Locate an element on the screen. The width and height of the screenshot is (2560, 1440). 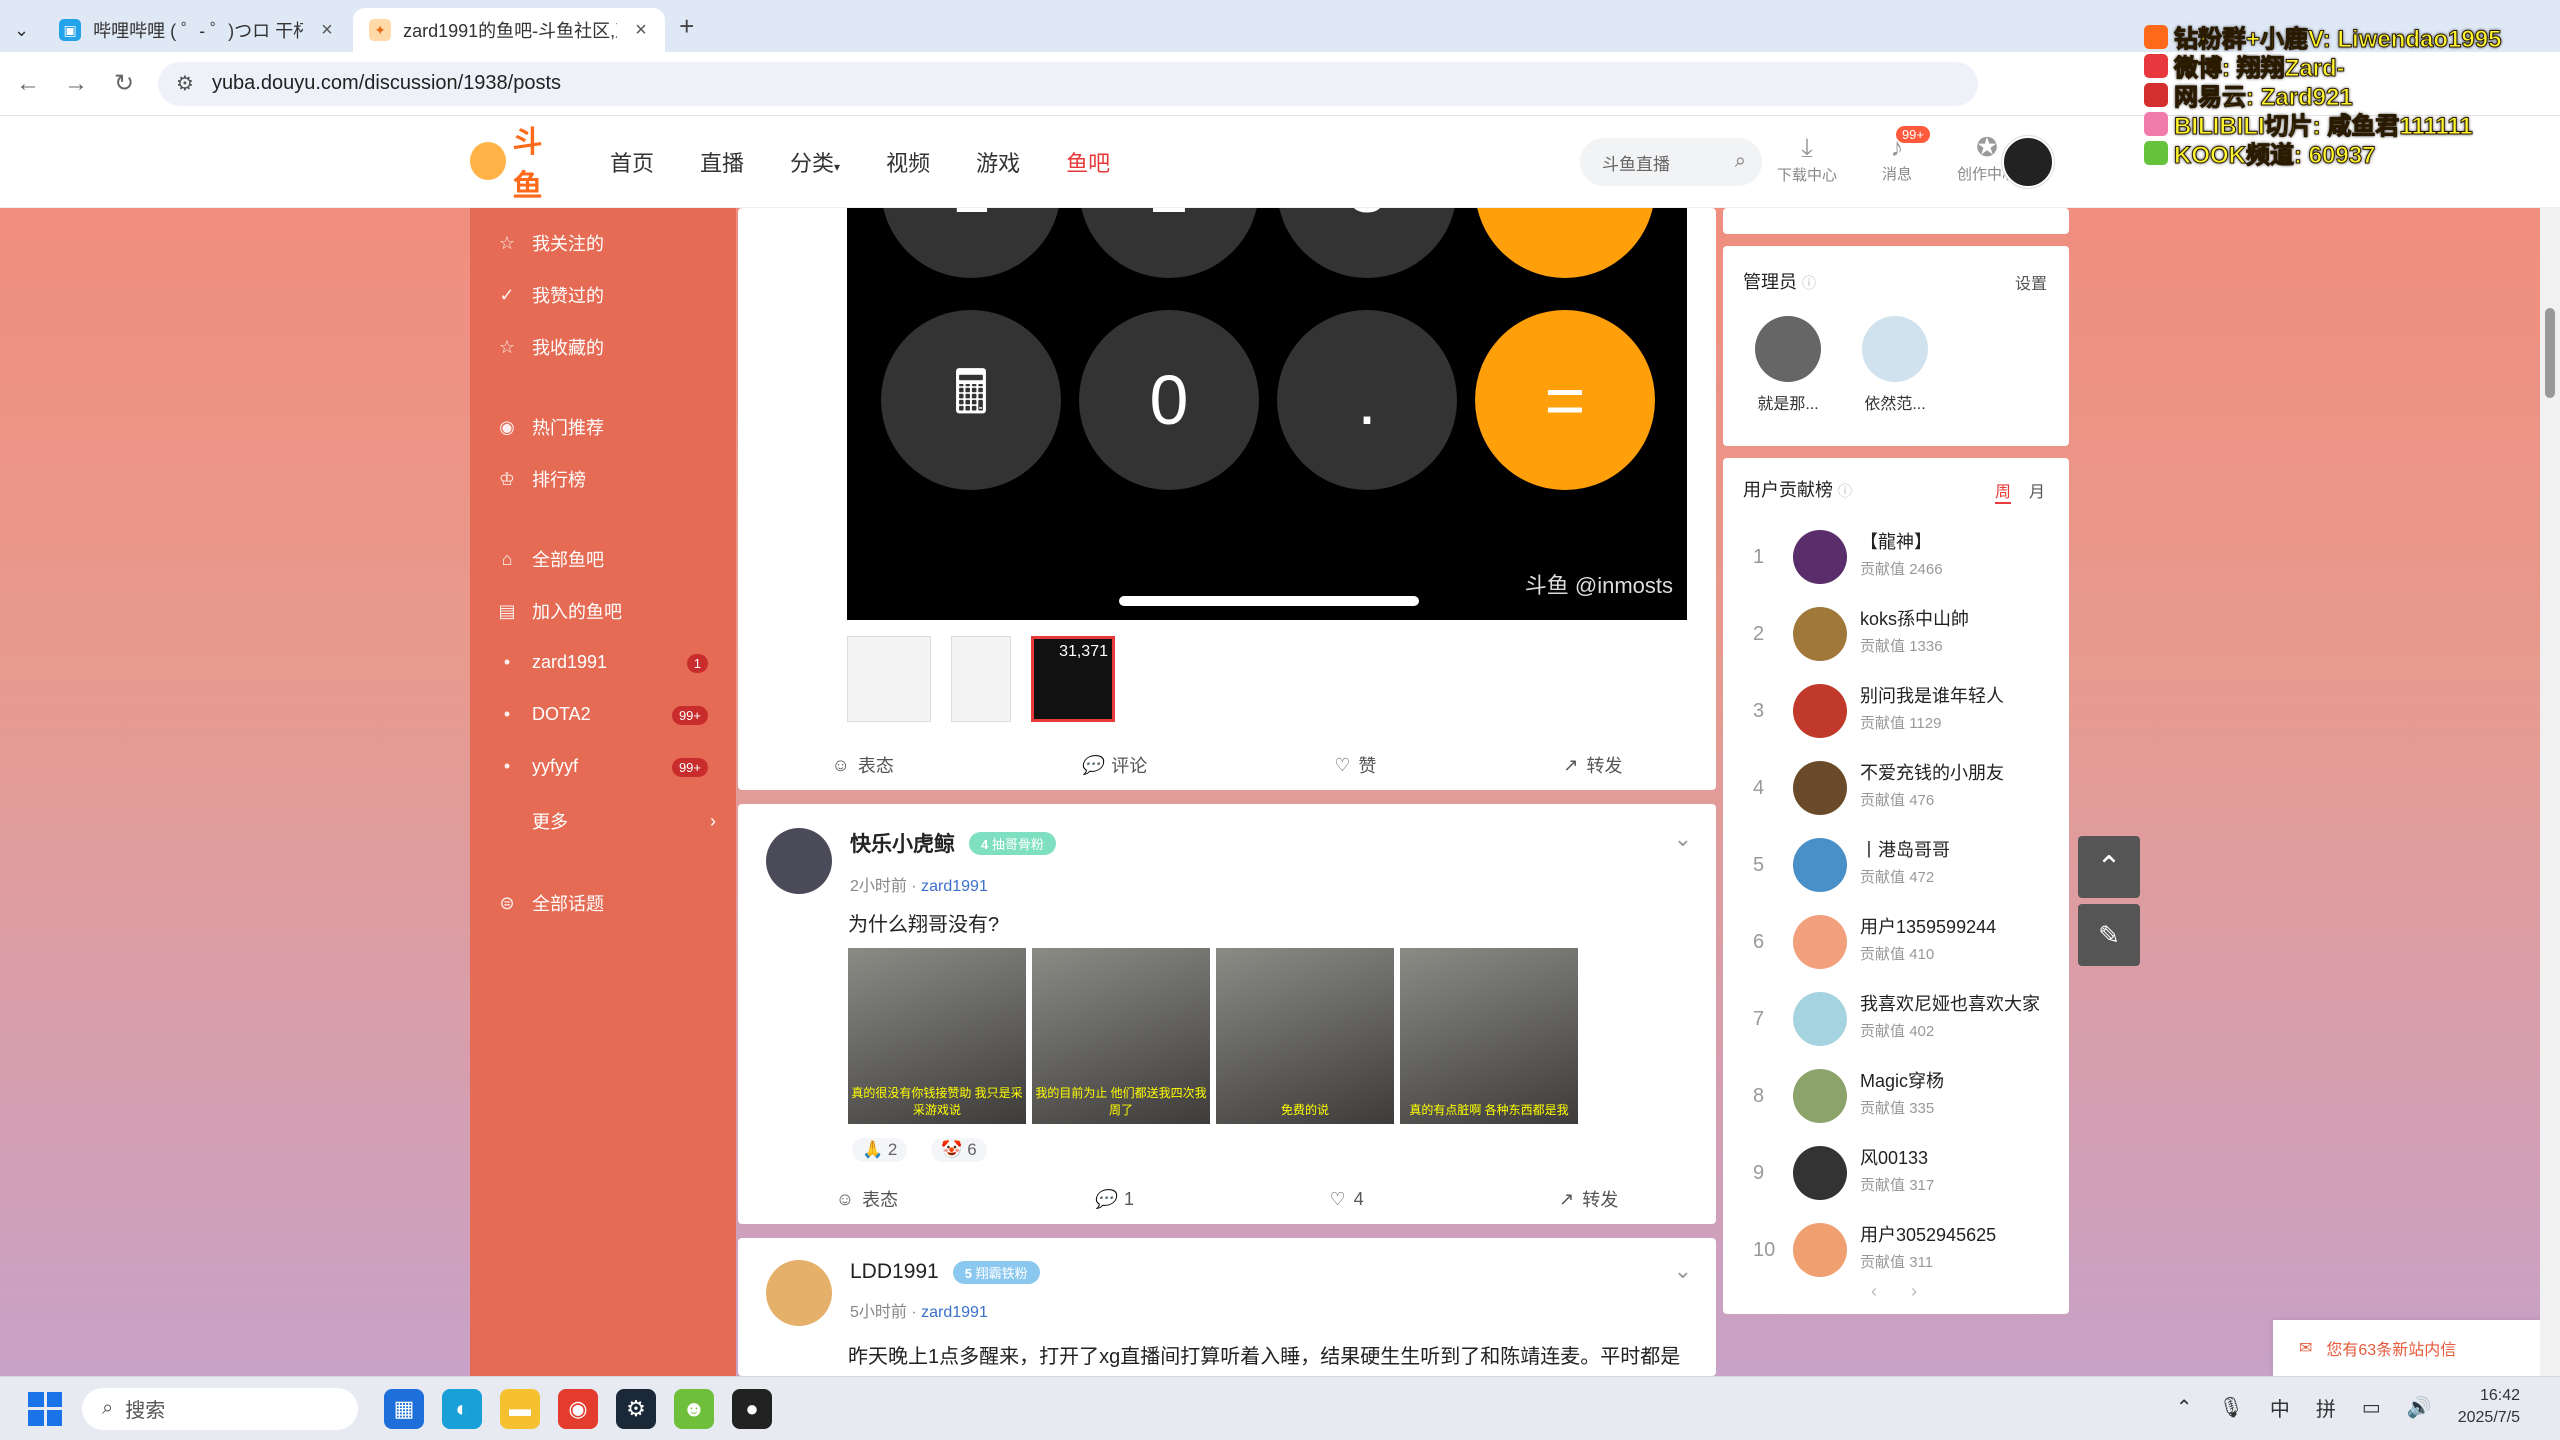
nav-home: 首页 is located at coordinates (632, 162).